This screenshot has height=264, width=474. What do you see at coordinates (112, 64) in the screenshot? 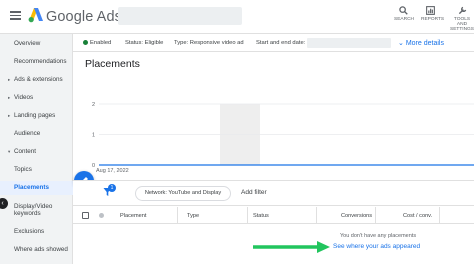
I see `page-title: Placements` at bounding box center [112, 64].